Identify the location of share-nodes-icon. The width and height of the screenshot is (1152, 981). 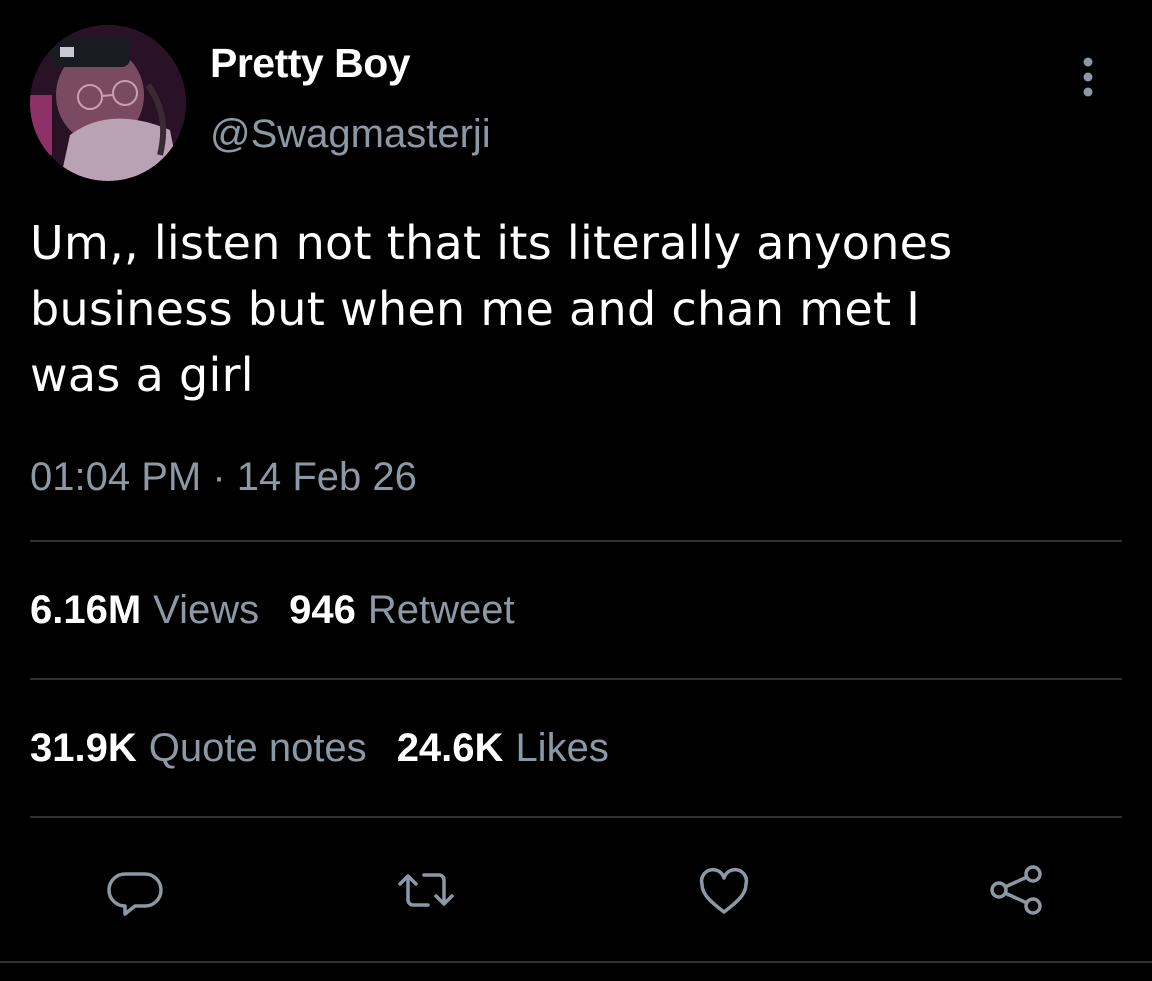
(1016, 890).